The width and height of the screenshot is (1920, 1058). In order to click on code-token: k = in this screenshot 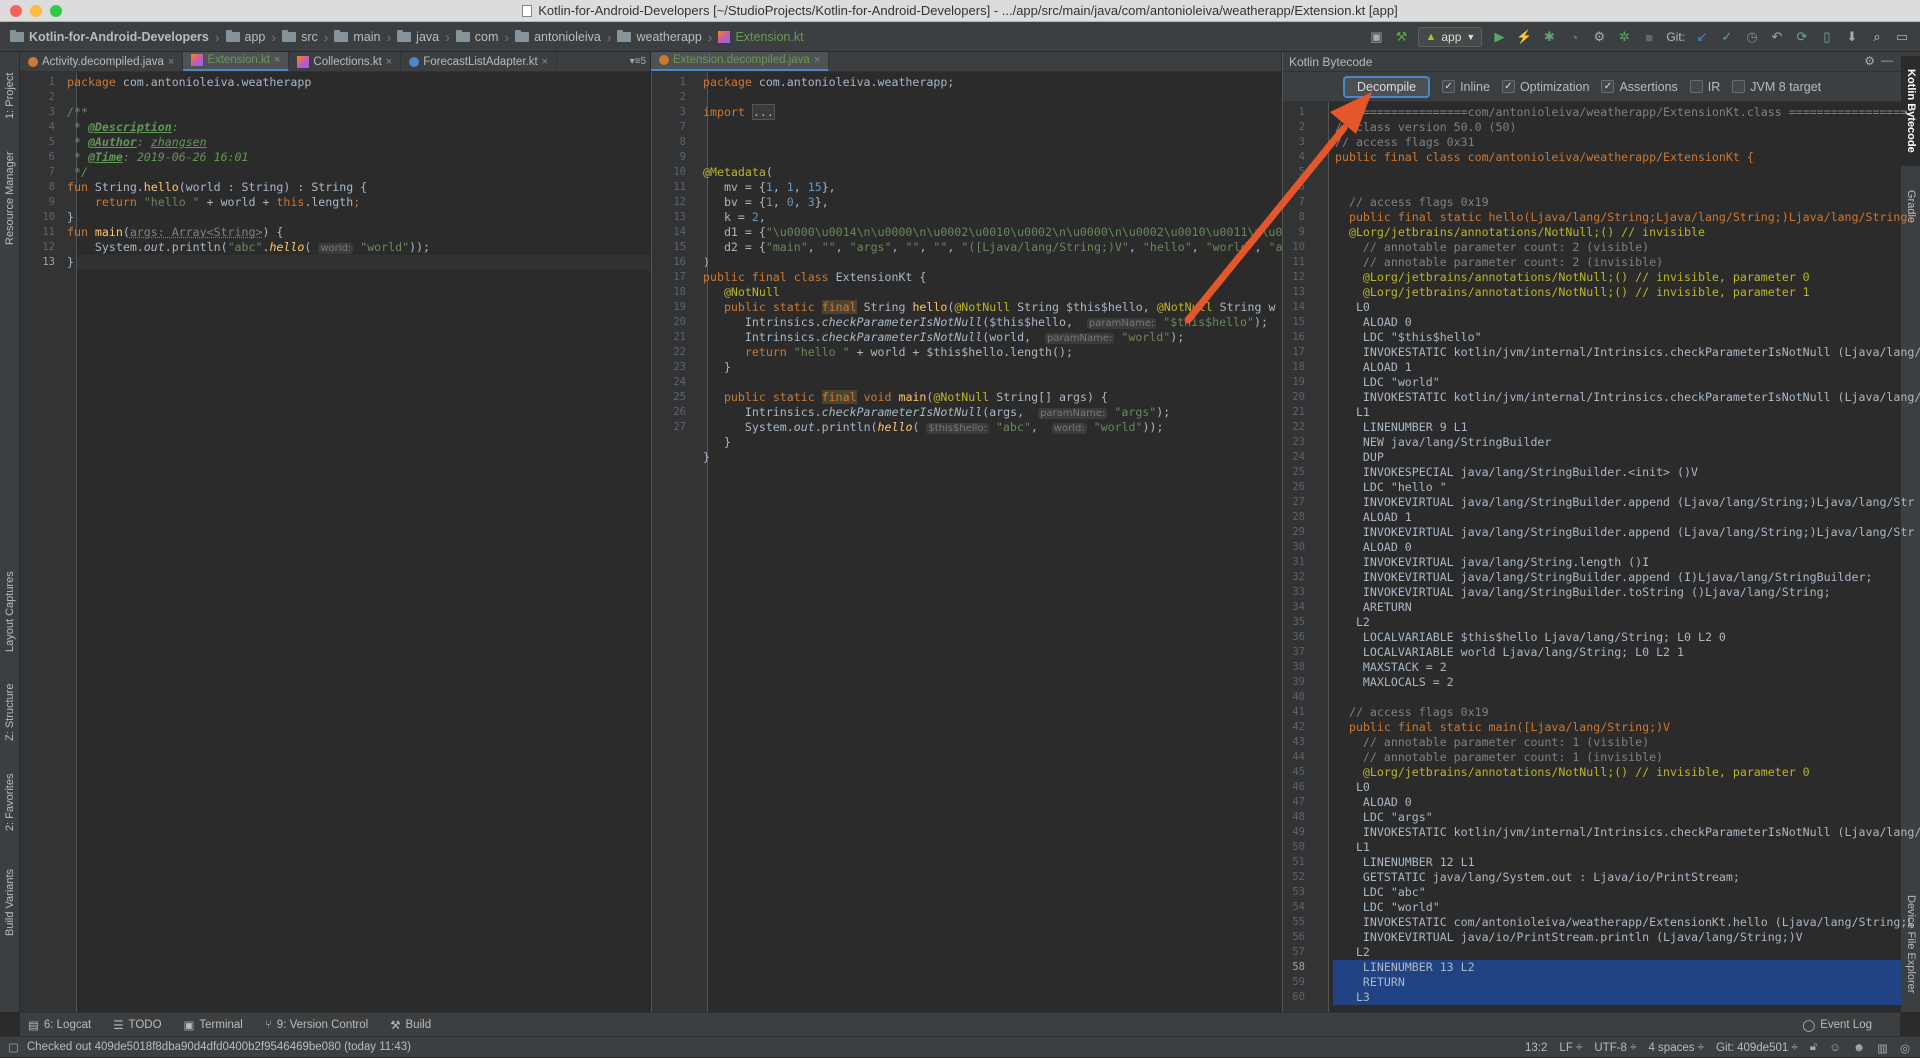, I will do `click(727, 217)`.